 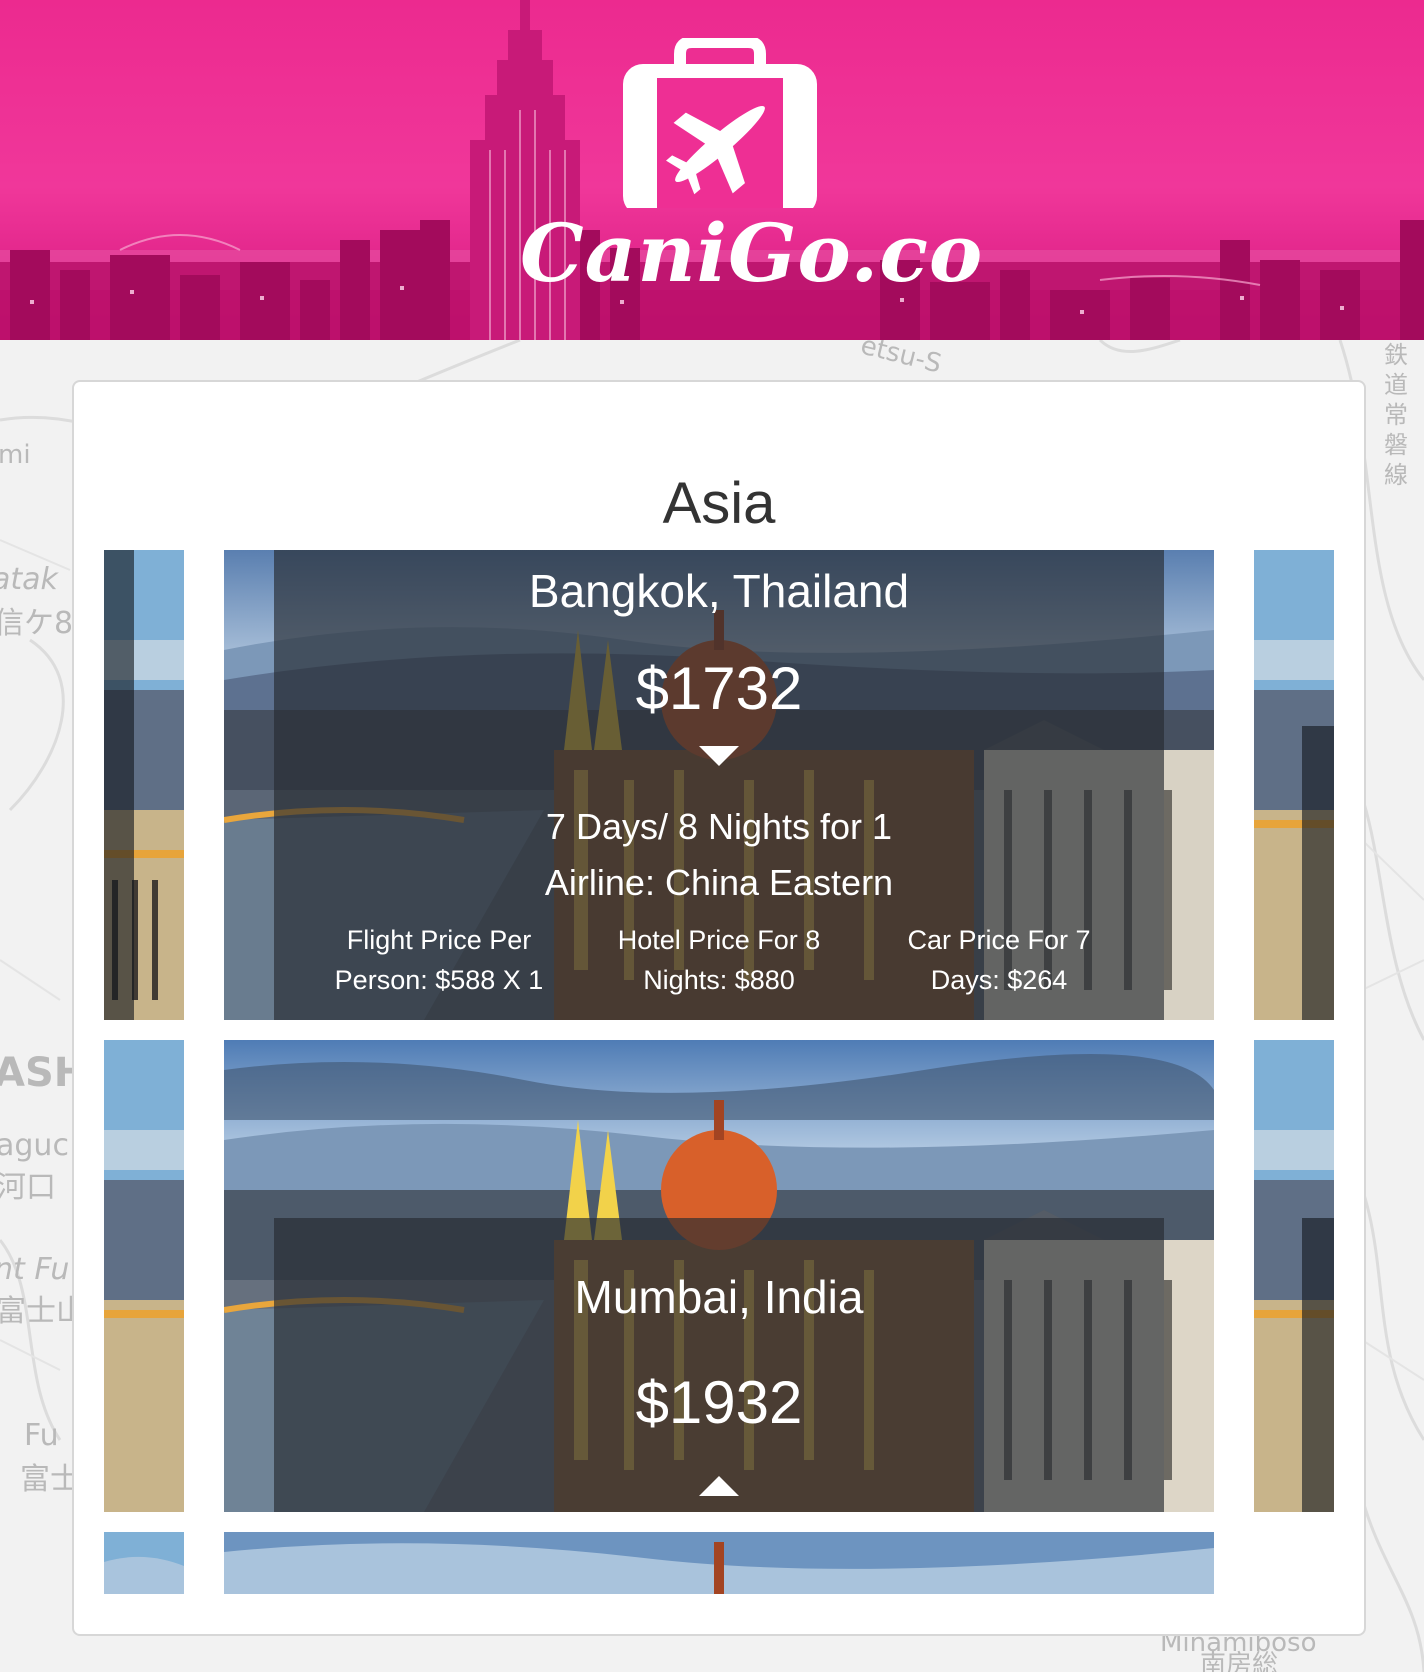 What do you see at coordinates (719, 1402) in the screenshot?
I see `destination-price: $1932` at bounding box center [719, 1402].